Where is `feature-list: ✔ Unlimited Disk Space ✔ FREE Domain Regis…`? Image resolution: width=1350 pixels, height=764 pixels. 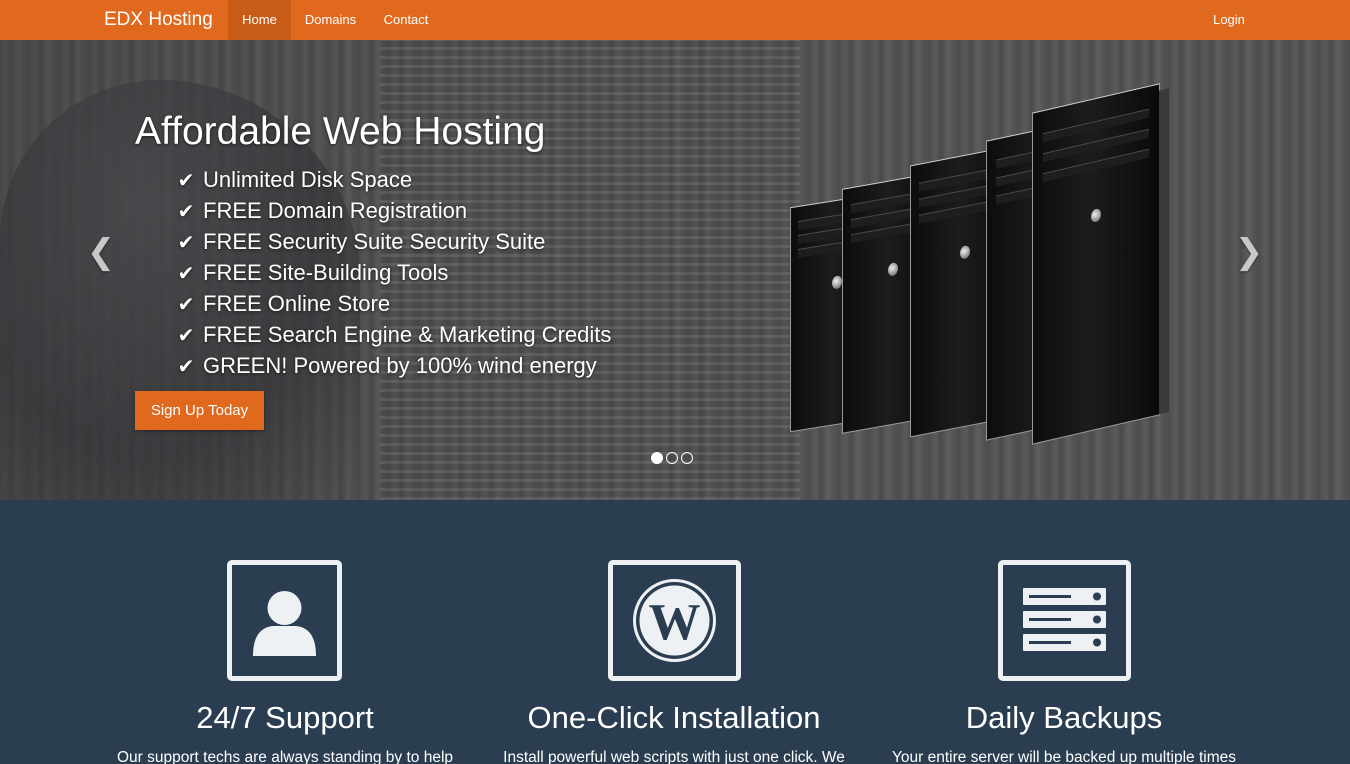
feature-list: ✔ Unlimited Disk Space ✔ FREE Domain Regis… is located at coordinates (393, 272).